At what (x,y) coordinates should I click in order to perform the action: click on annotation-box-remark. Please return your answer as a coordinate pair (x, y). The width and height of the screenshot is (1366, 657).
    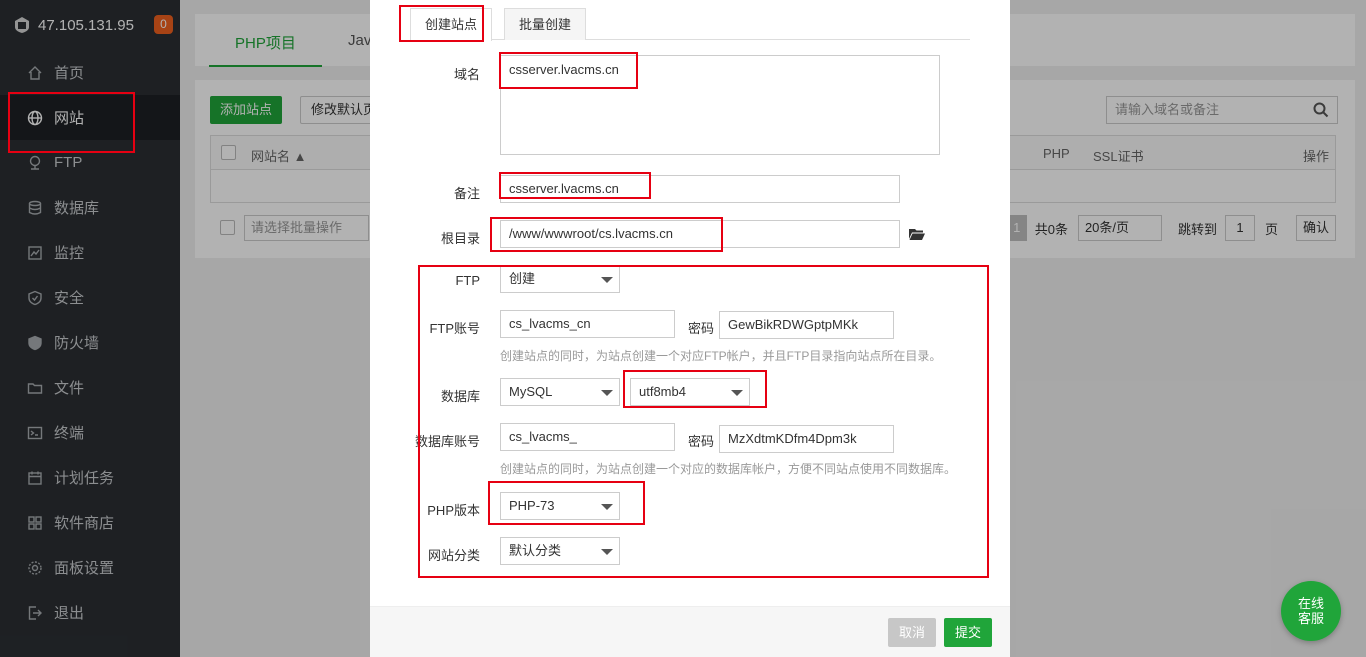
    Looking at the image, I should click on (575, 185).